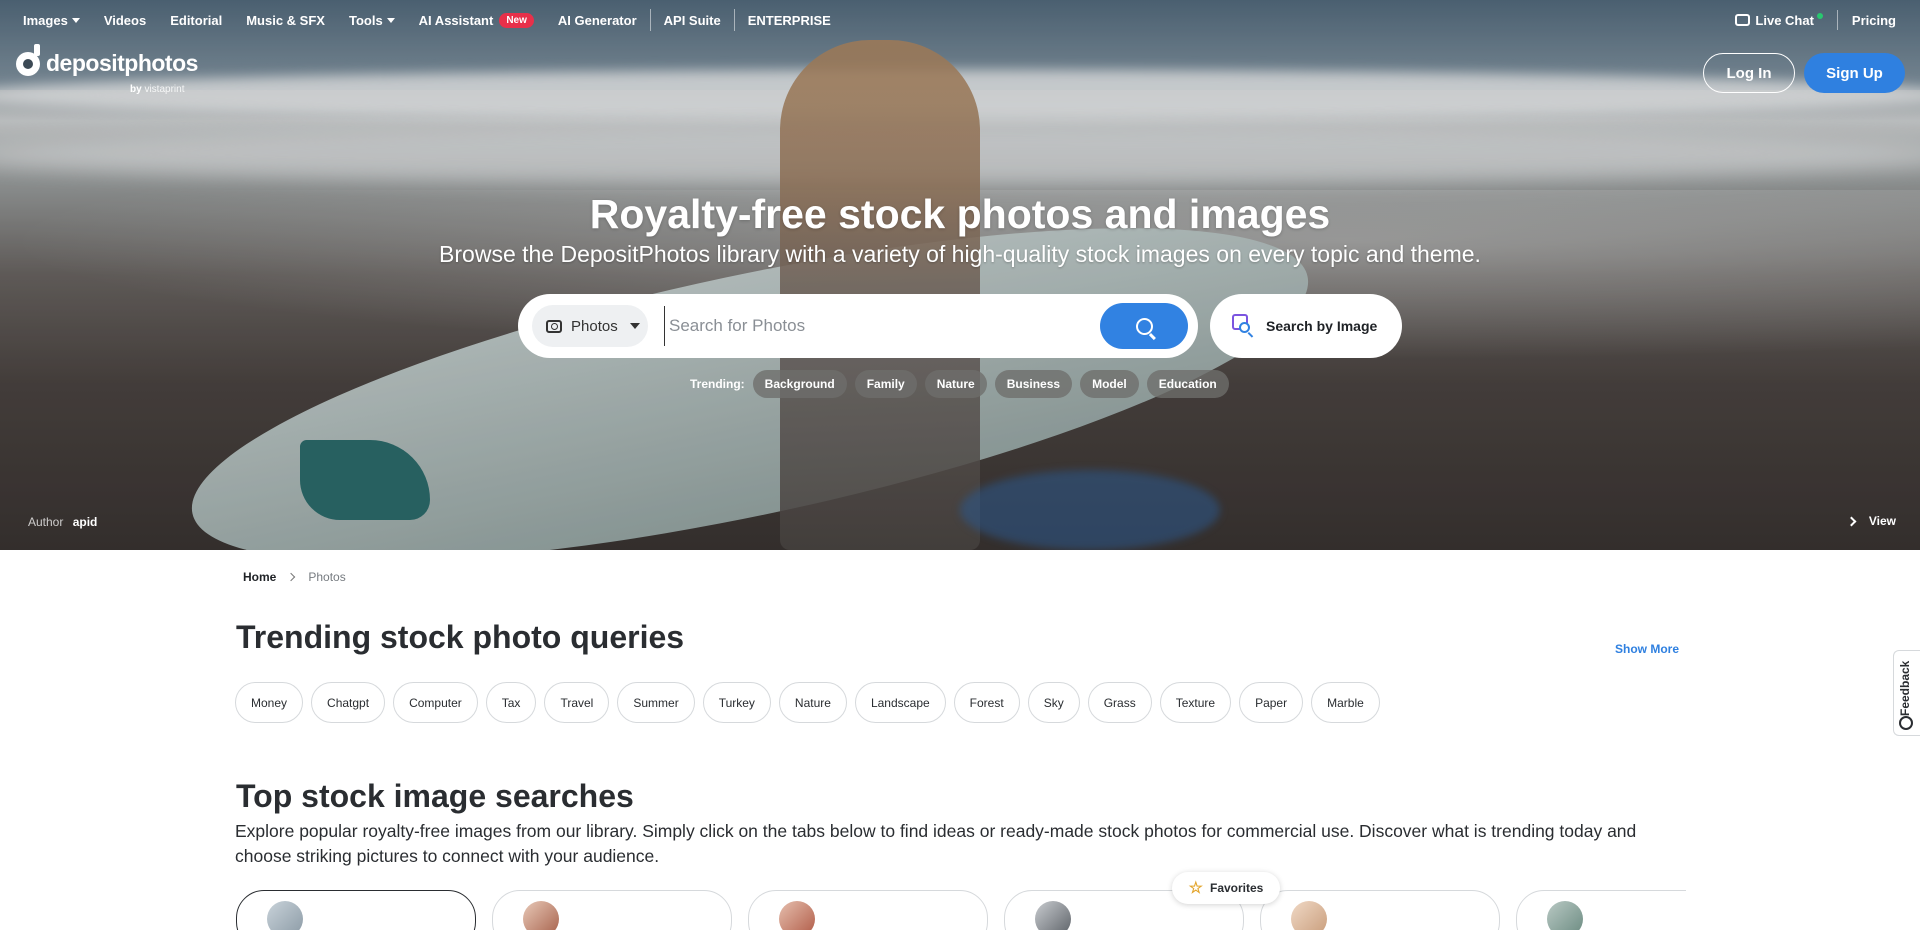 This screenshot has width=1920, height=930. What do you see at coordinates (594, 326) in the screenshot?
I see `search-type-label: Photos` at bounding box center [594, 326].